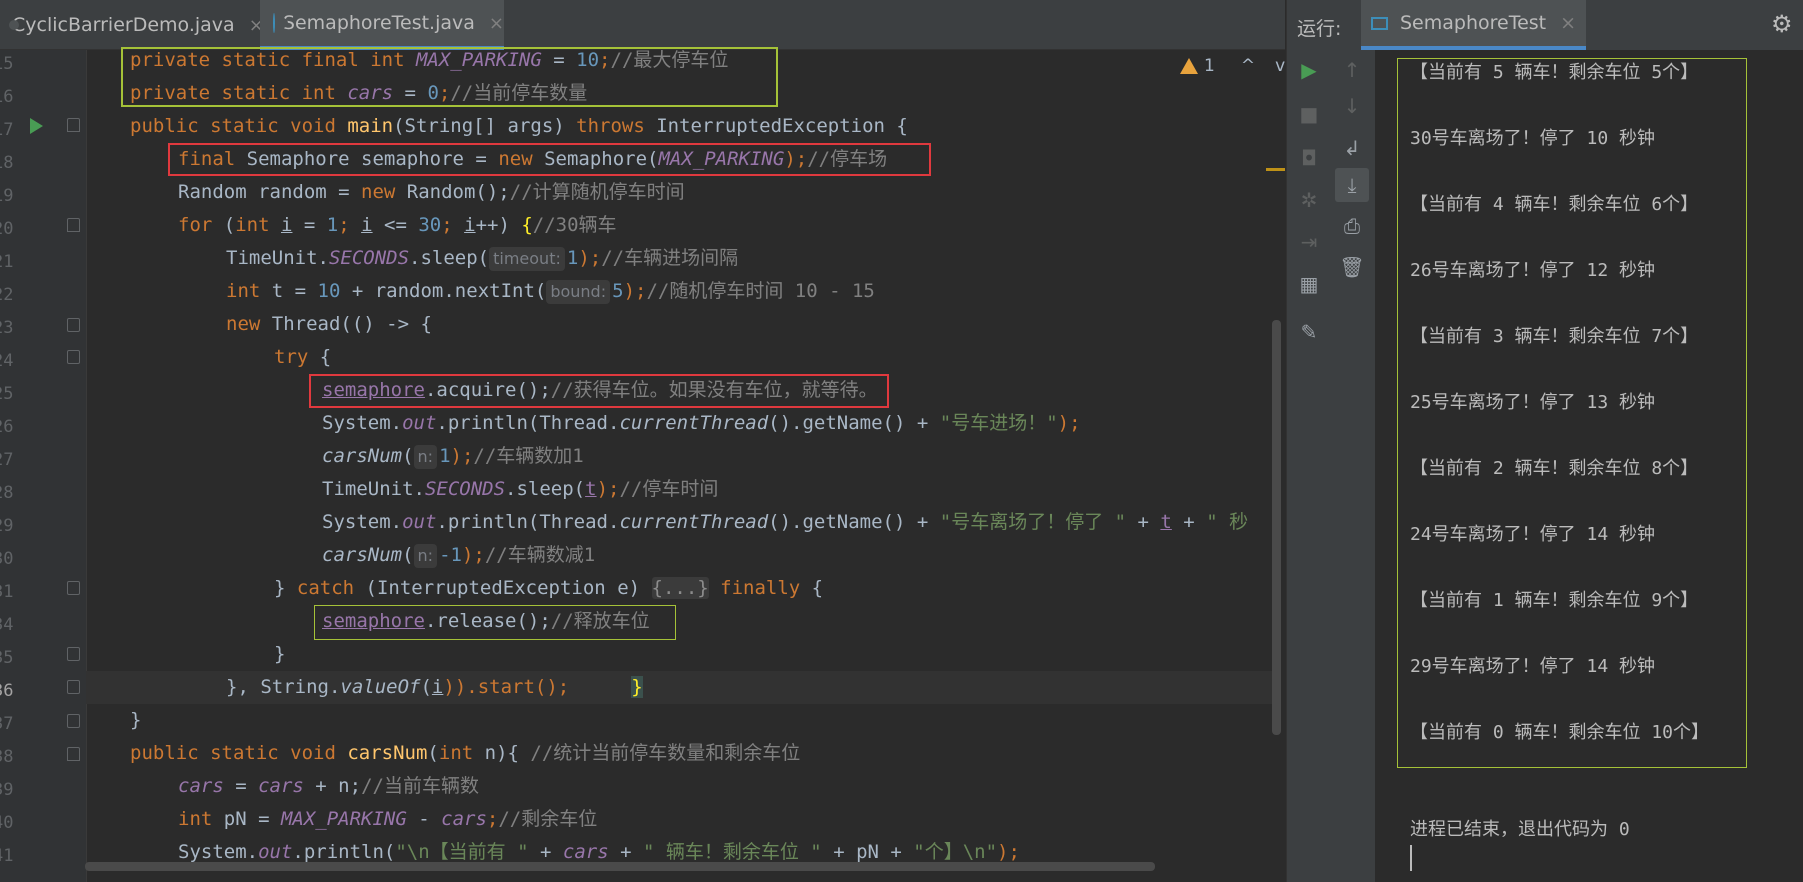 This screenshot has width=1803, height=882. I want to click on next-highlight-icon: v, so click(1280, 66).